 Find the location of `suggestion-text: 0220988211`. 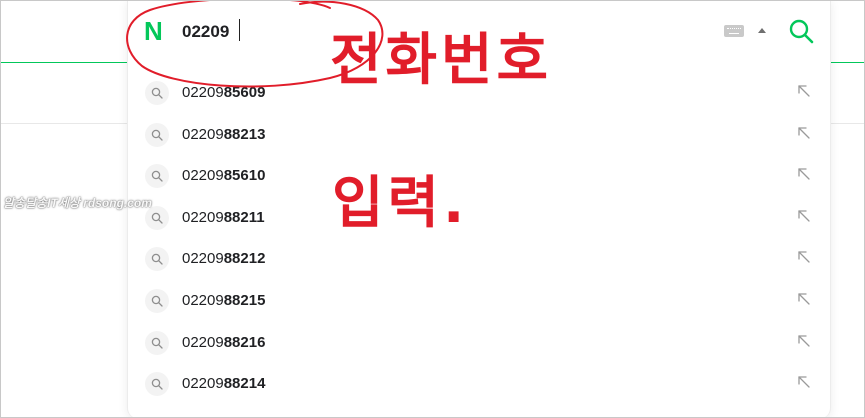

suggestion-text: 0220988211 is located at coordinates (223, 217).